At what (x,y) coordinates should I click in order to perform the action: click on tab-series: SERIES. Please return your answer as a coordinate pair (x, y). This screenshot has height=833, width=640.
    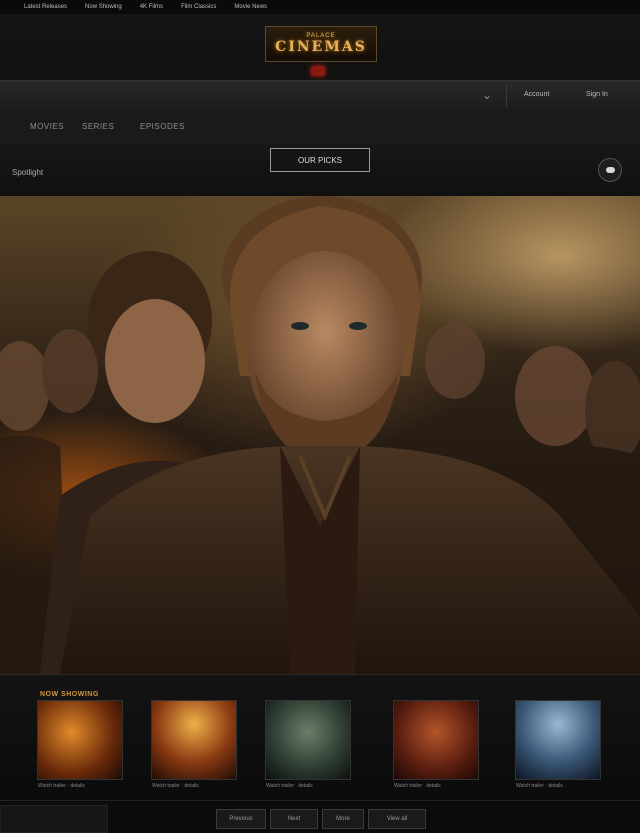
    Looking at the image, I should click on (98, 126).